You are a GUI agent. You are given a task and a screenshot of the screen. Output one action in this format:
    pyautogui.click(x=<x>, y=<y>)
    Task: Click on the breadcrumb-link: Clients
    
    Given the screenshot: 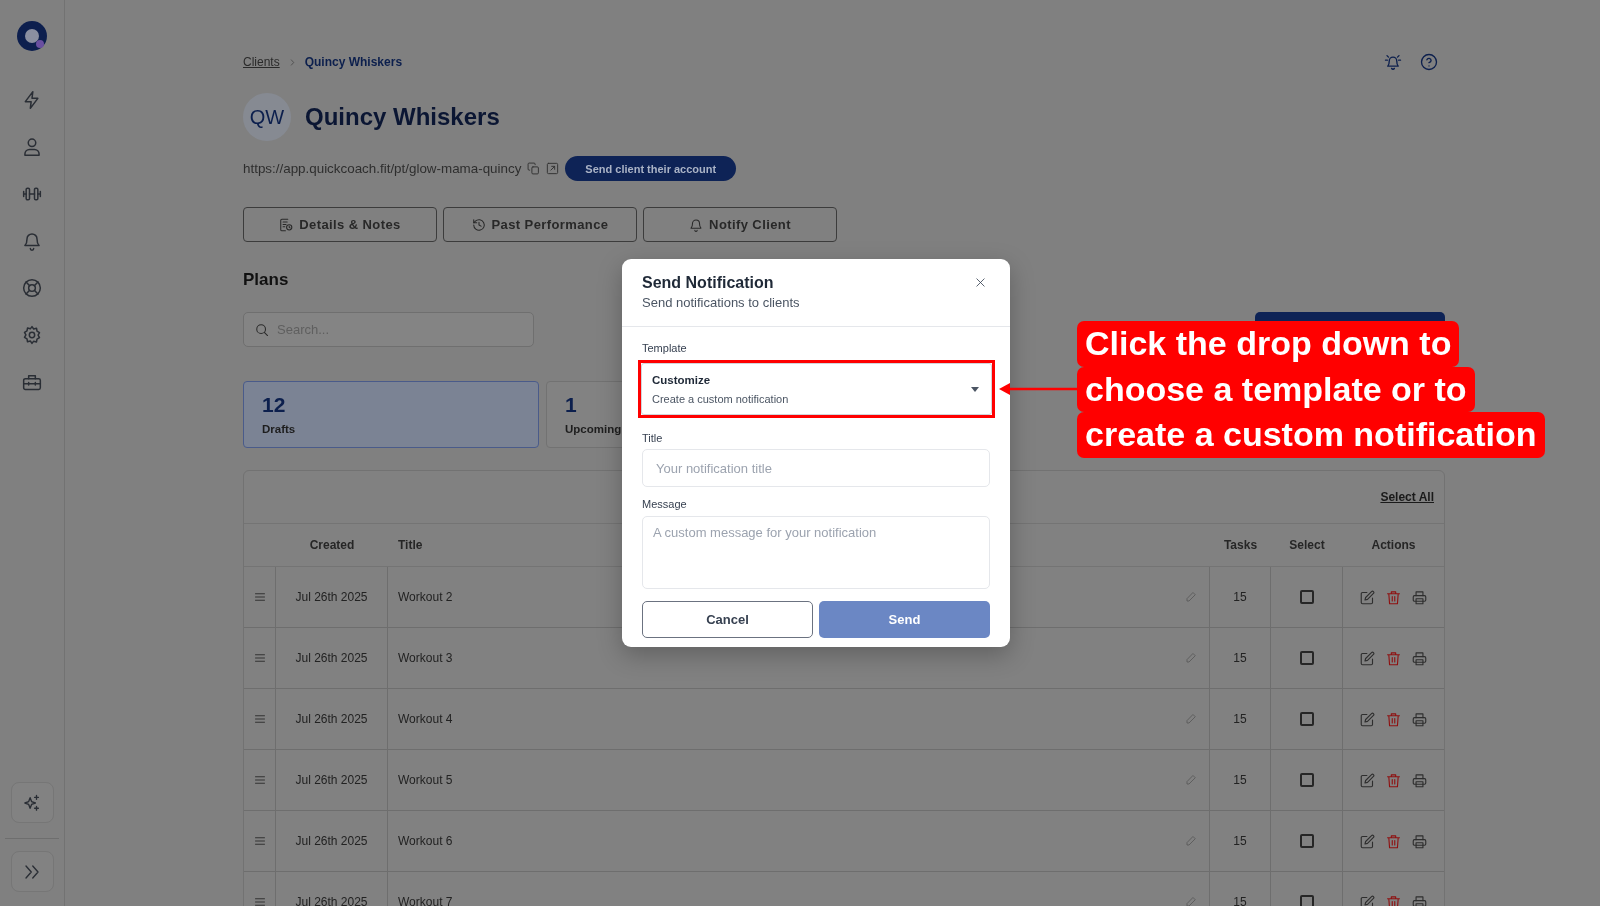 What is the action you would take?
    pyautogui.click(x=261, y=62)
    